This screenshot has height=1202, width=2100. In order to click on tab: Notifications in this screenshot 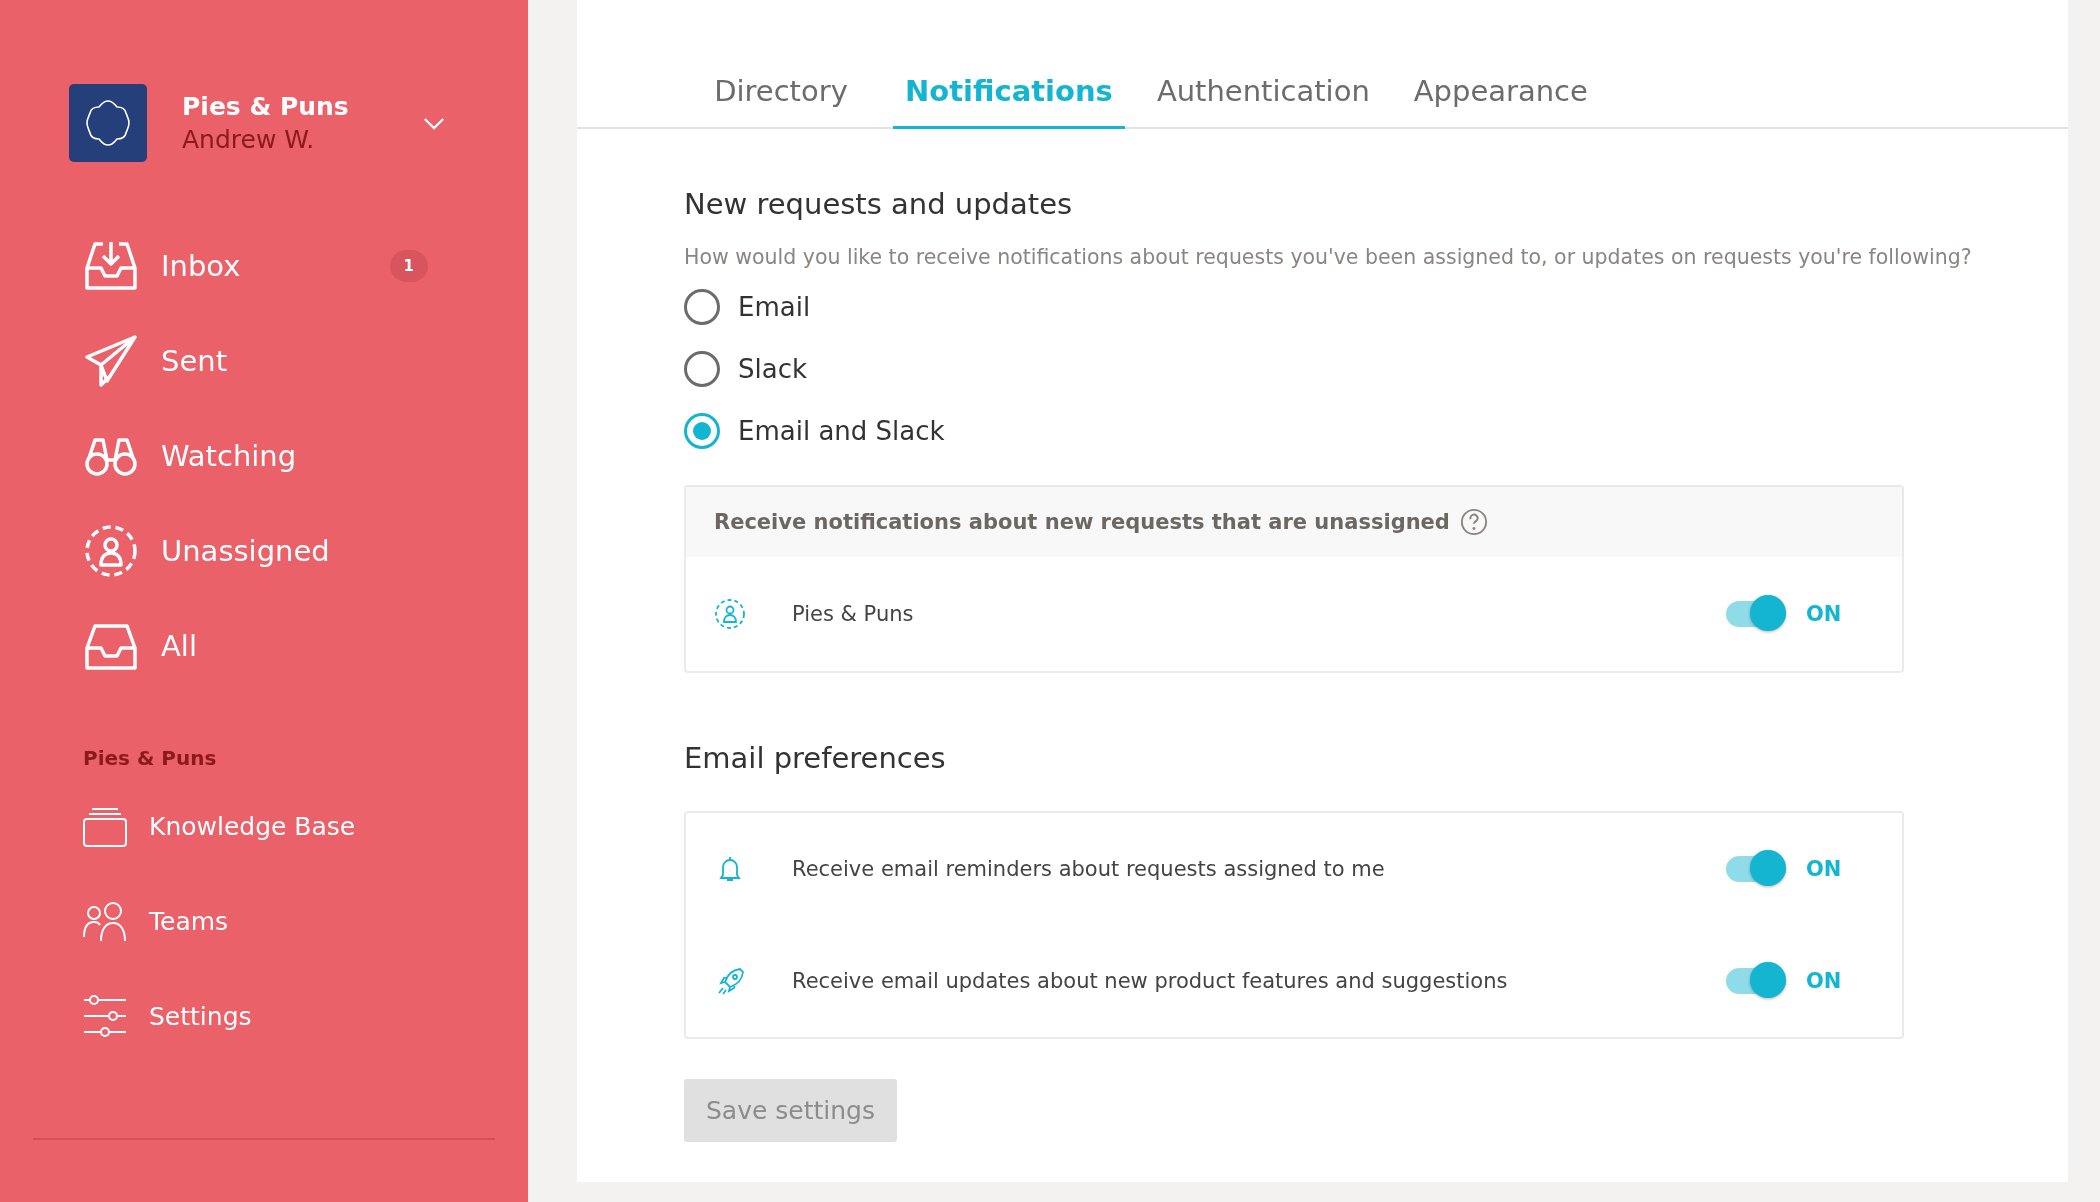, I will do `click(1009, 101)`.